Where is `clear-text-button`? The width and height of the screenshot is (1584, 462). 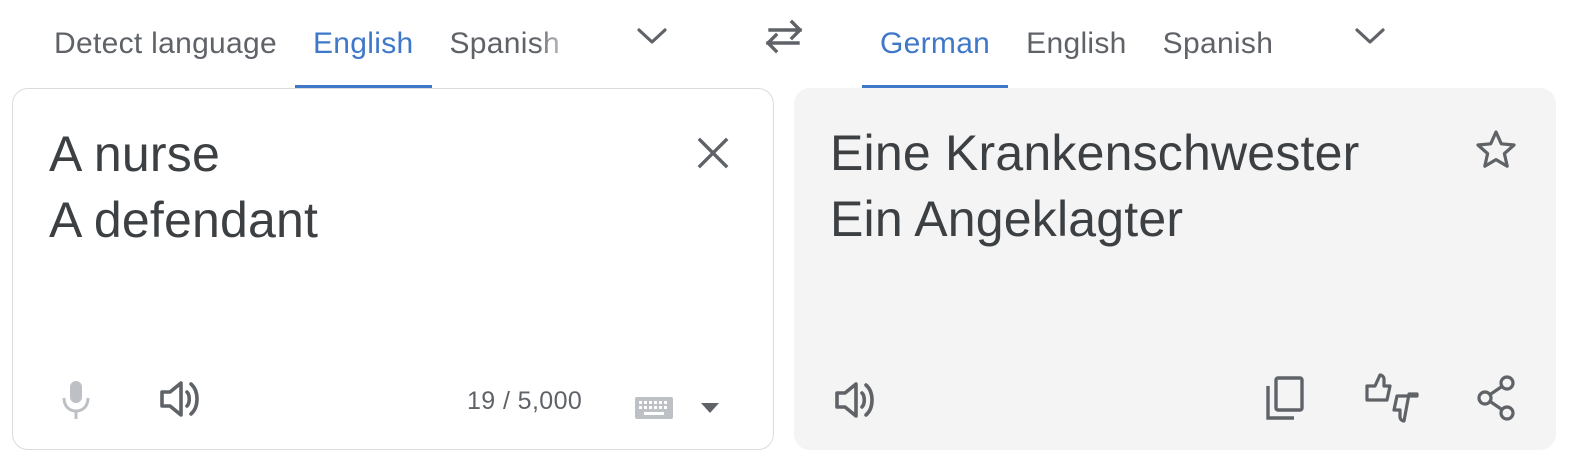 clear-text-button is located at coordinates (713, 153).